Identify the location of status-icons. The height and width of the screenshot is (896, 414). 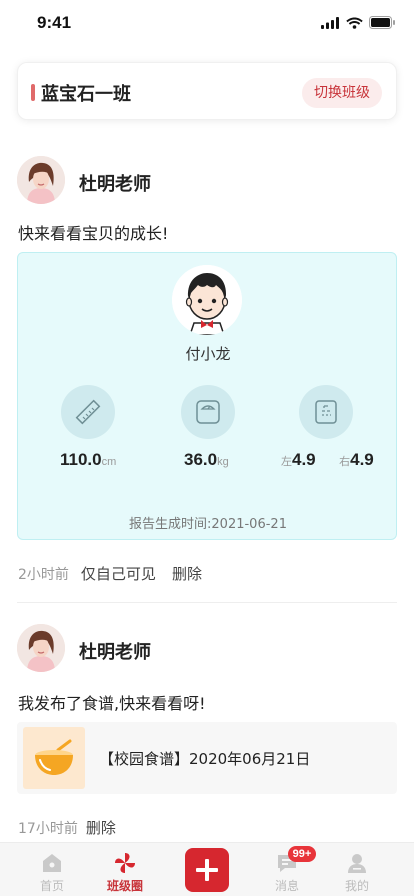
(358, 22).